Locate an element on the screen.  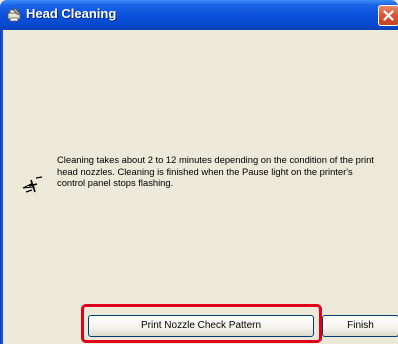
highlight-annotation is located at coordinates (201, 323).